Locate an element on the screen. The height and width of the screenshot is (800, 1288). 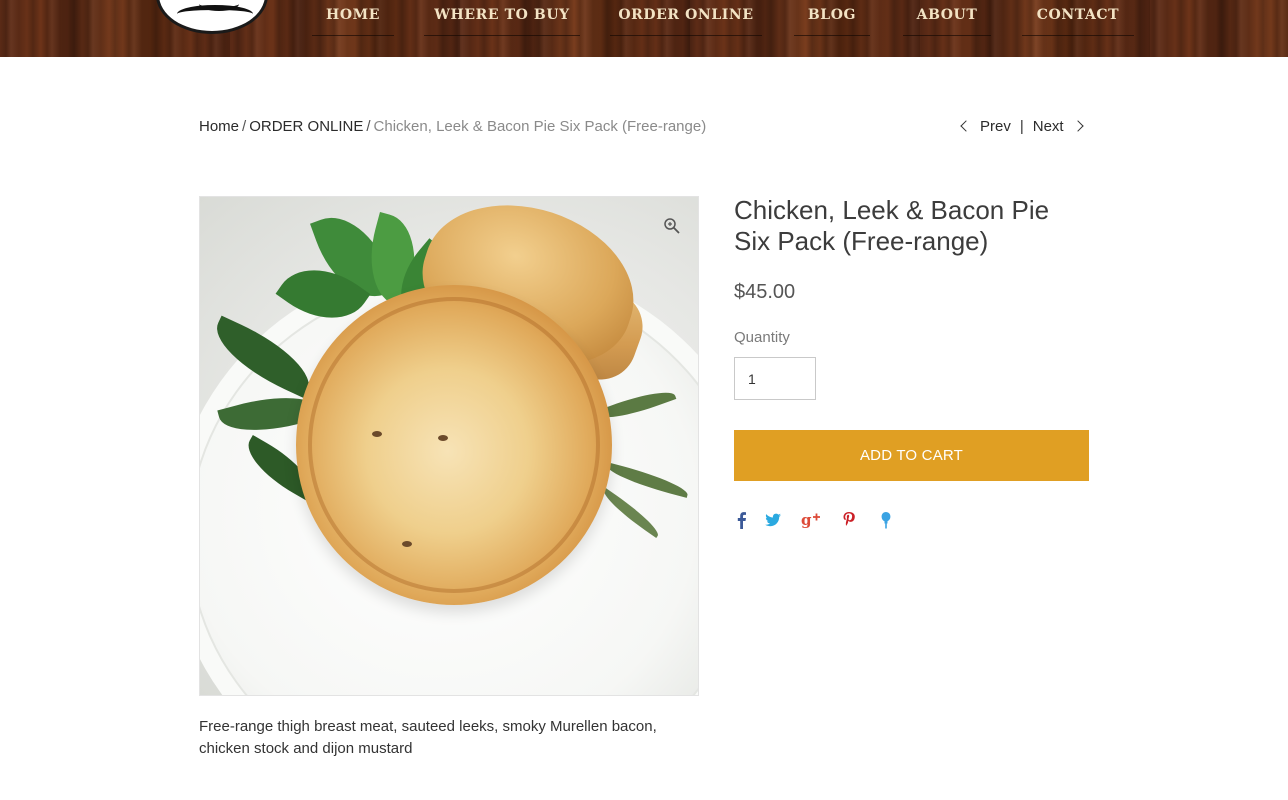
nav-blog: BLOG is located at coordinates (832, 18).